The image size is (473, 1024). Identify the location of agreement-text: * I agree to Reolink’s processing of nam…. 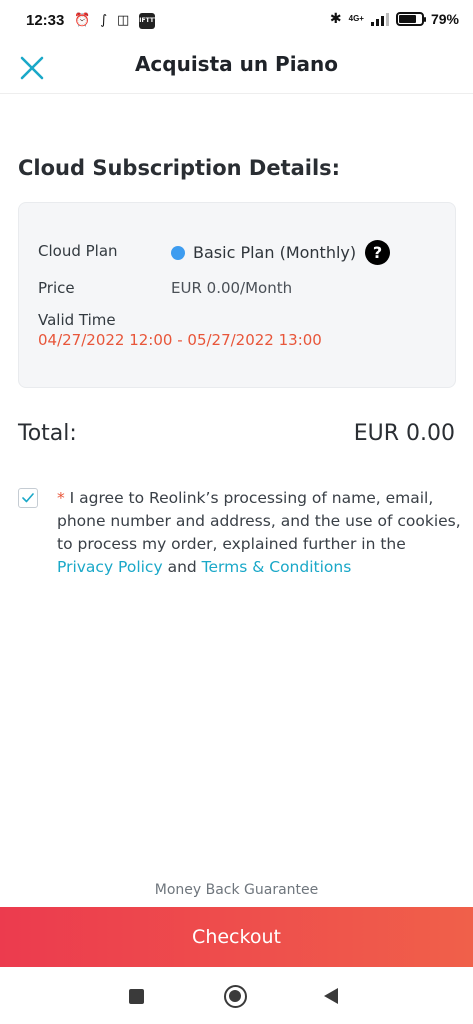
(259, 533).